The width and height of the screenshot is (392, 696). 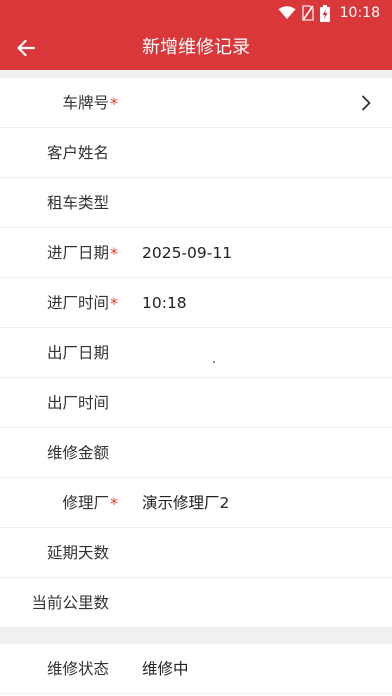 I want to click on no-sim-icon, so click(x=307, y=13).